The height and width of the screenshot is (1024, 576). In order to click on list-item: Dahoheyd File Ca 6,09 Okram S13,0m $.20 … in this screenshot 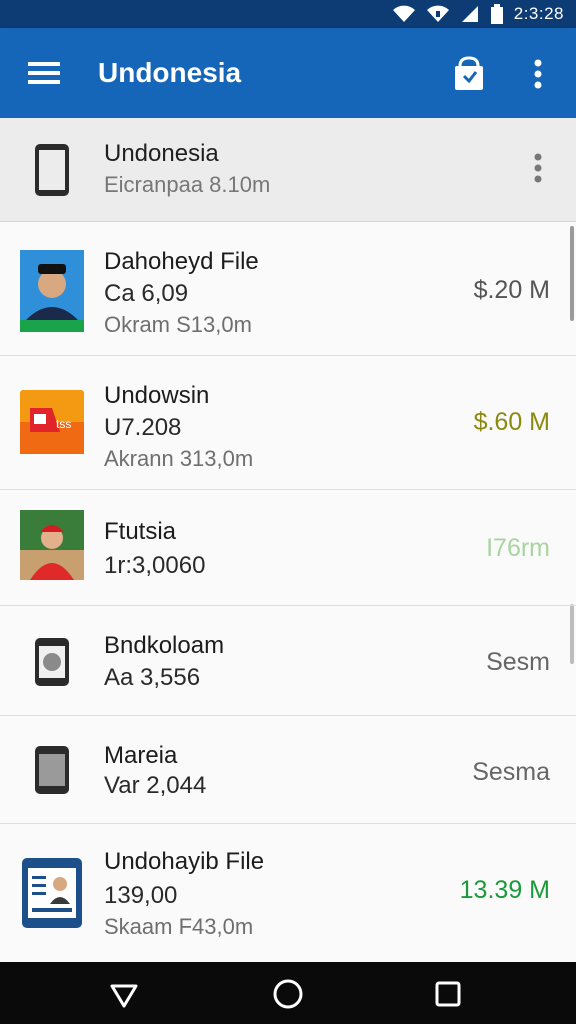, I will do `click(288, 289)`.